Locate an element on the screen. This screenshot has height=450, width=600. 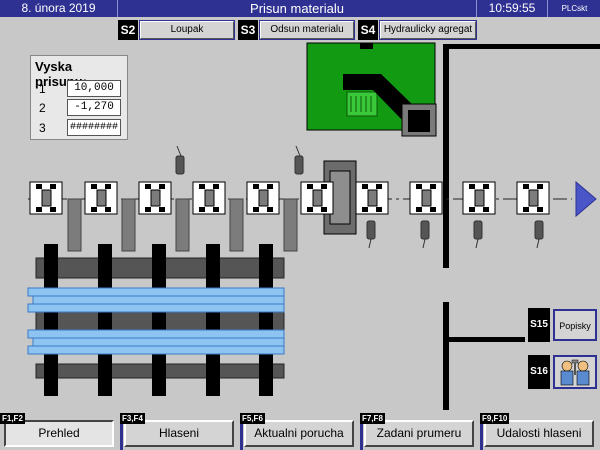
fkey-label: F5,F6 is located at coordinates (252, 418).